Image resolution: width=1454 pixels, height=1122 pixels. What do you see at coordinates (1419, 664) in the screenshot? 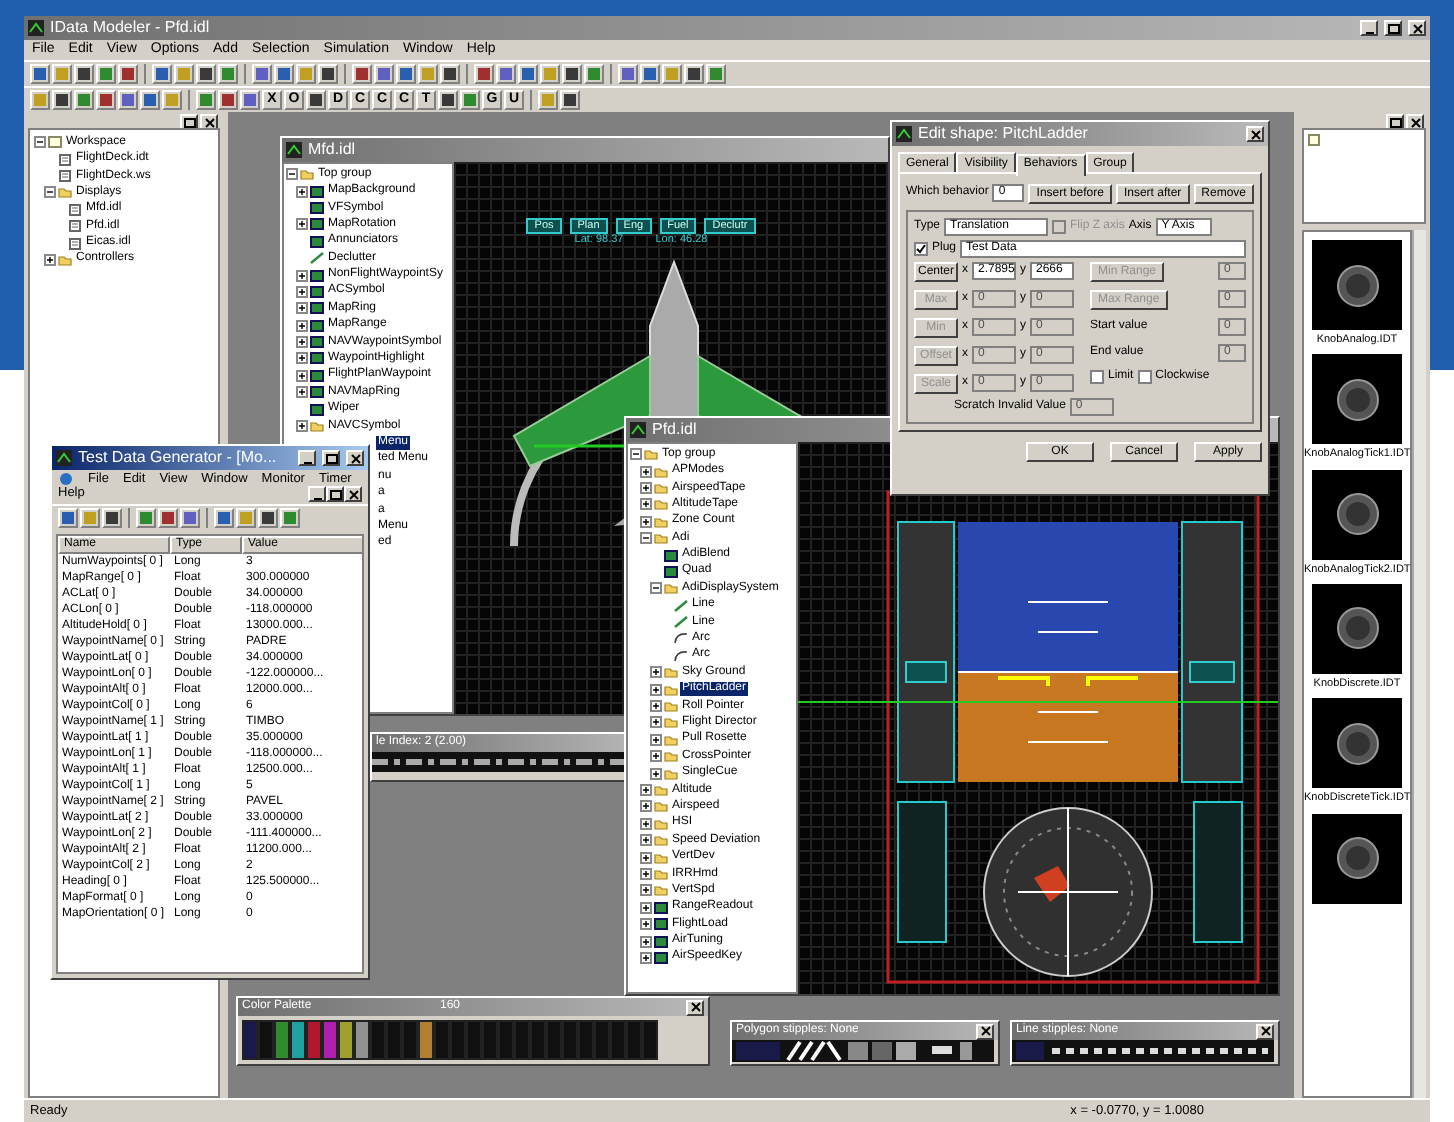
I see `scrollbar` at bounding box center [1419, 664].